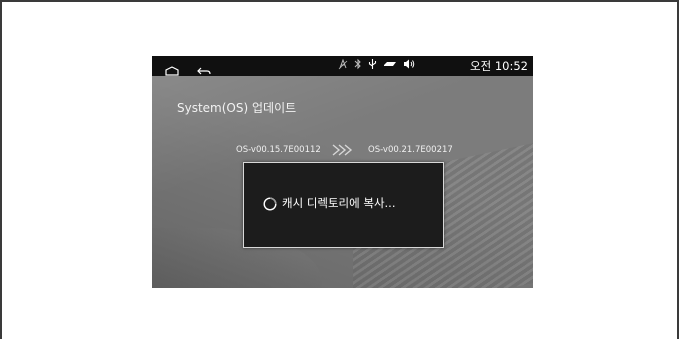  What do you see at coordinates (358, 66) in the screenshot?
I see `bluetooth-icon` at bounding box center [358, 66].